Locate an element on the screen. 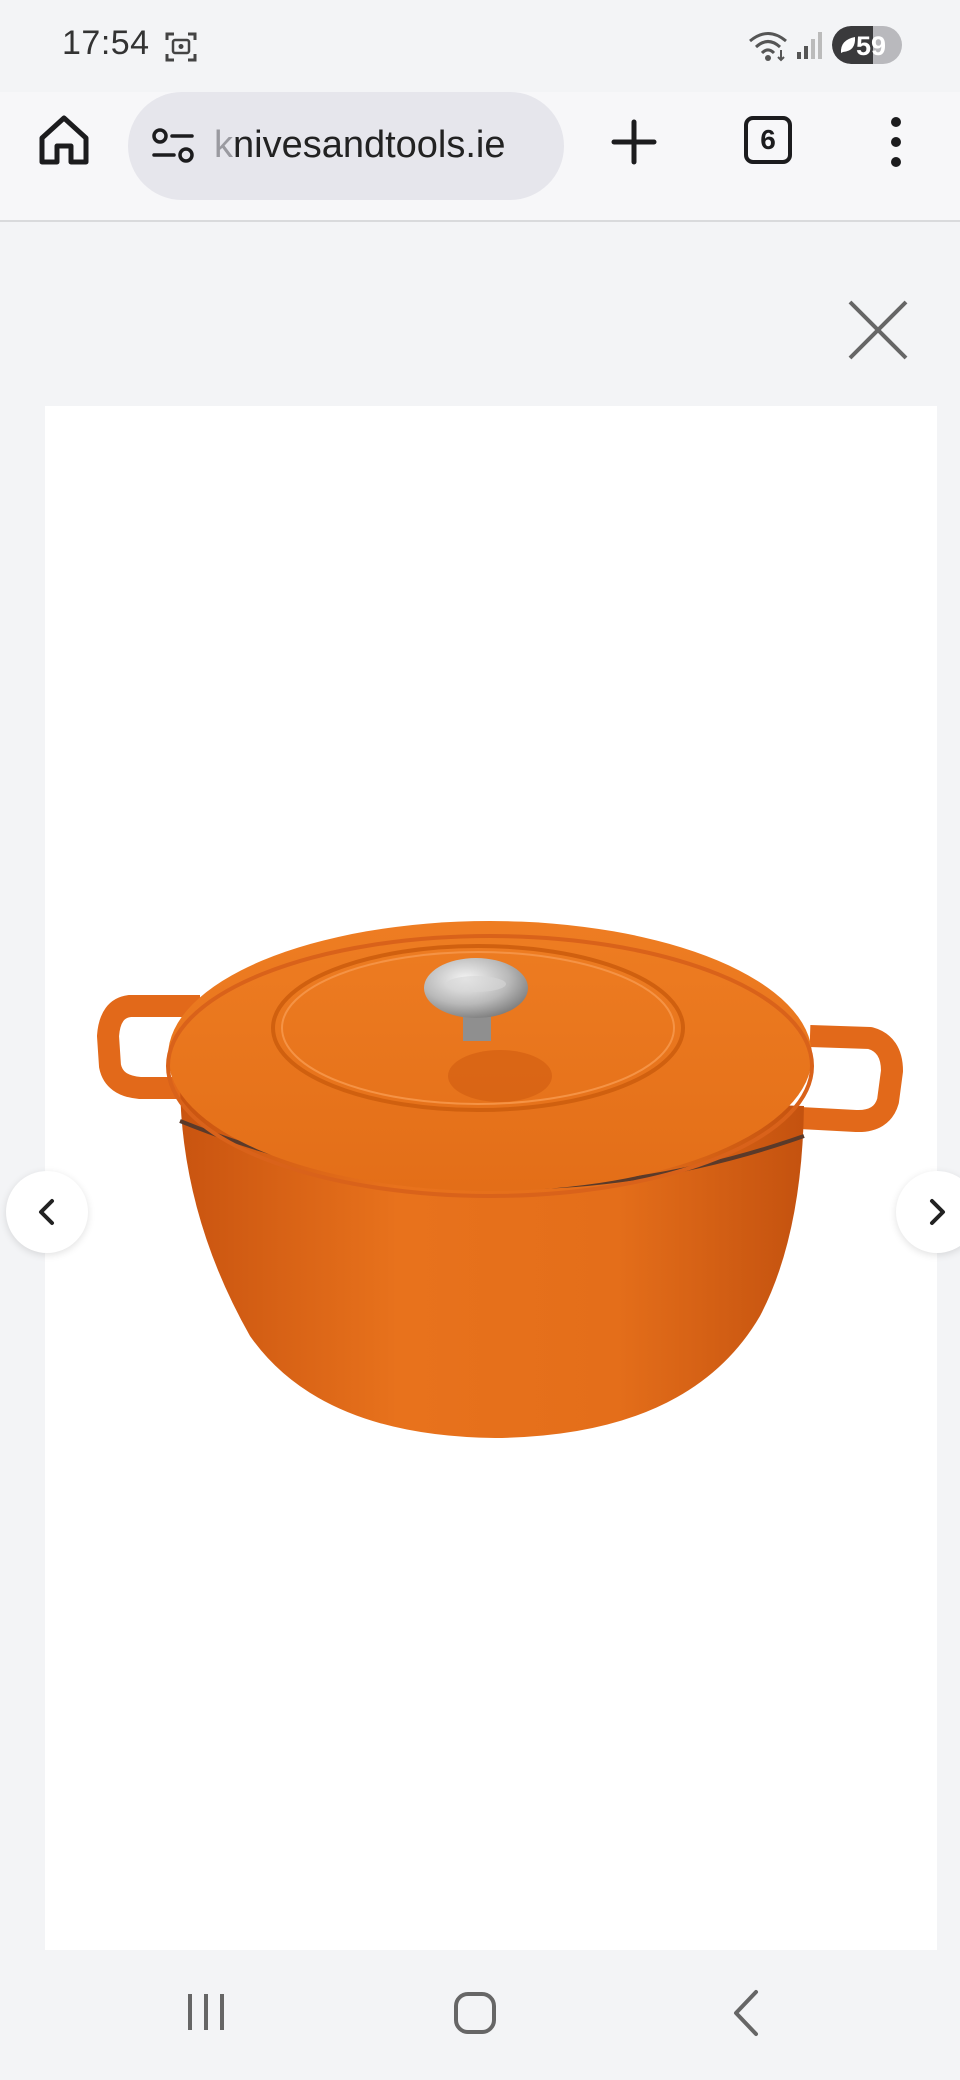 The height and width of the screenshot is (2080, 960). browser-toolbar: knivesandtools.ie 6 is located at coordinates (480, 157).